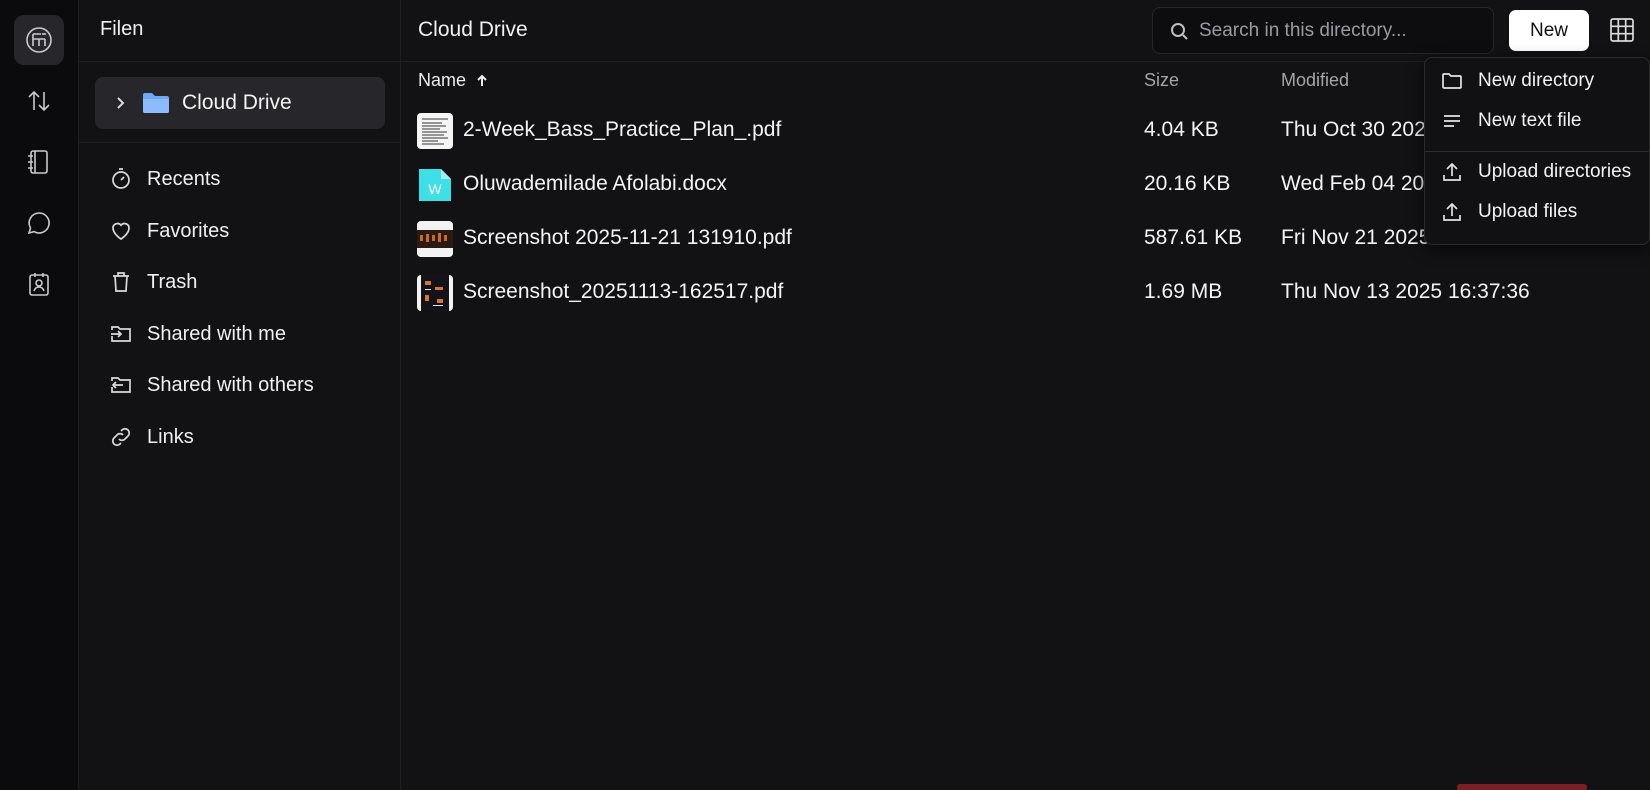 This screenshot has height=790, width=1650. I want to click on shared-in-icon, so click(121, 334).